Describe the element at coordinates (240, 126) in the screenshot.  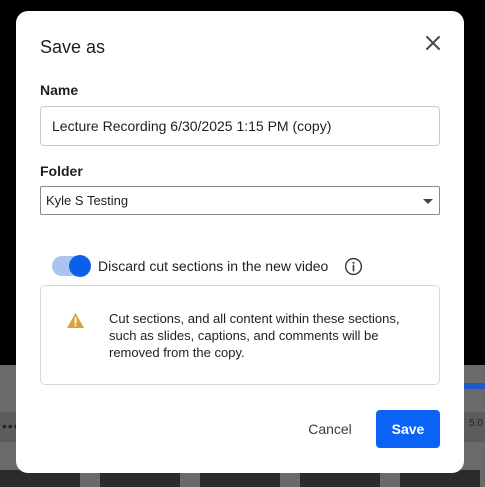
I see `name-input` at that location.